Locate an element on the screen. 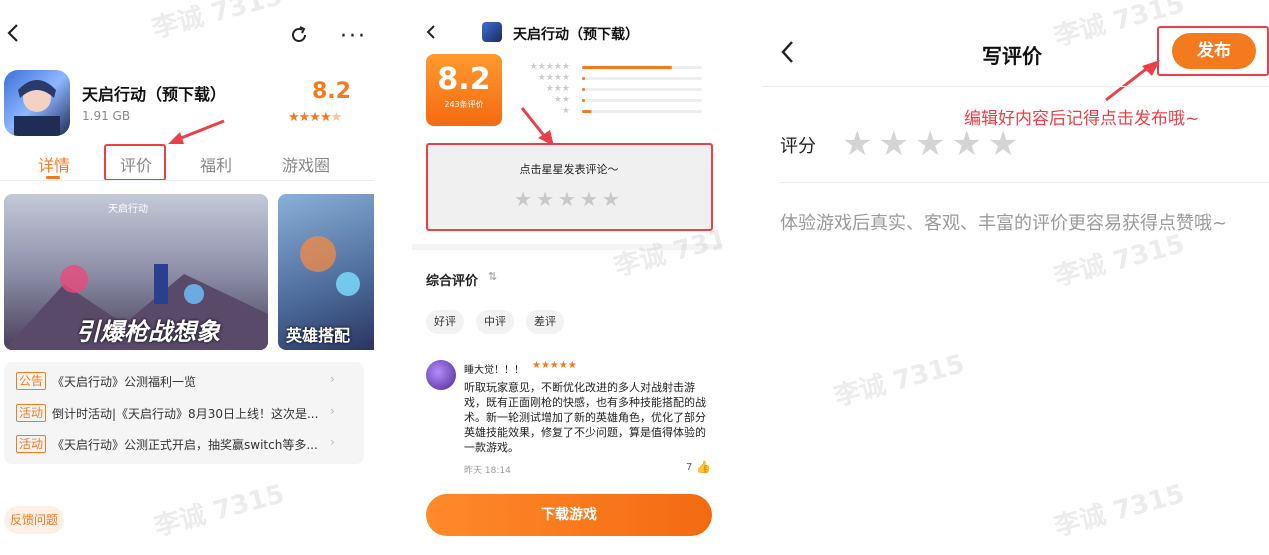 The width and height of the screenshot is (1269, 555). download-button: 下载游戏 is located at coordinates (569, 515).